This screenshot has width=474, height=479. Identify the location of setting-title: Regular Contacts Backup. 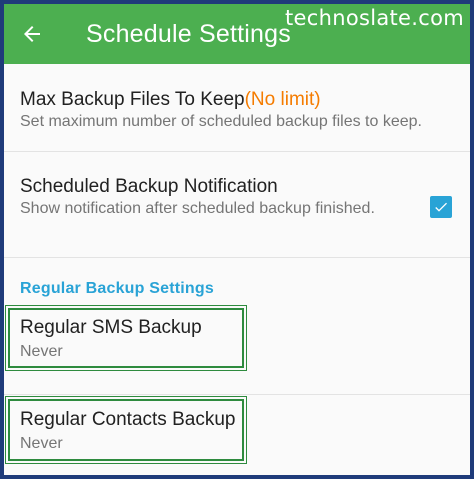
(128, 419).